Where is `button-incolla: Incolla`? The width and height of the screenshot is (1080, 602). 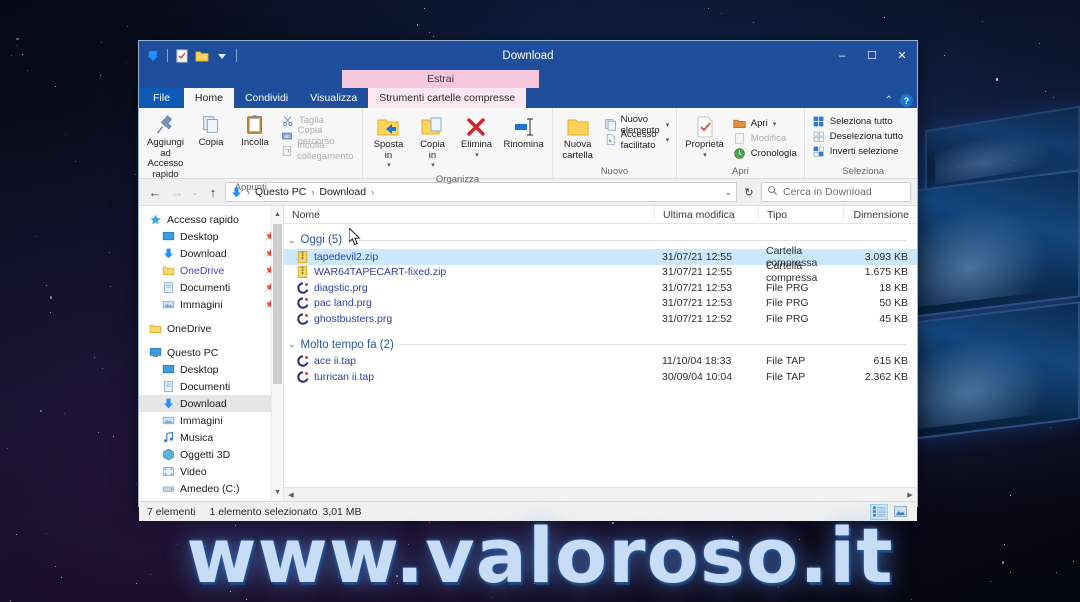 button-incolla: Incolla is located at coordinates (255, 130).